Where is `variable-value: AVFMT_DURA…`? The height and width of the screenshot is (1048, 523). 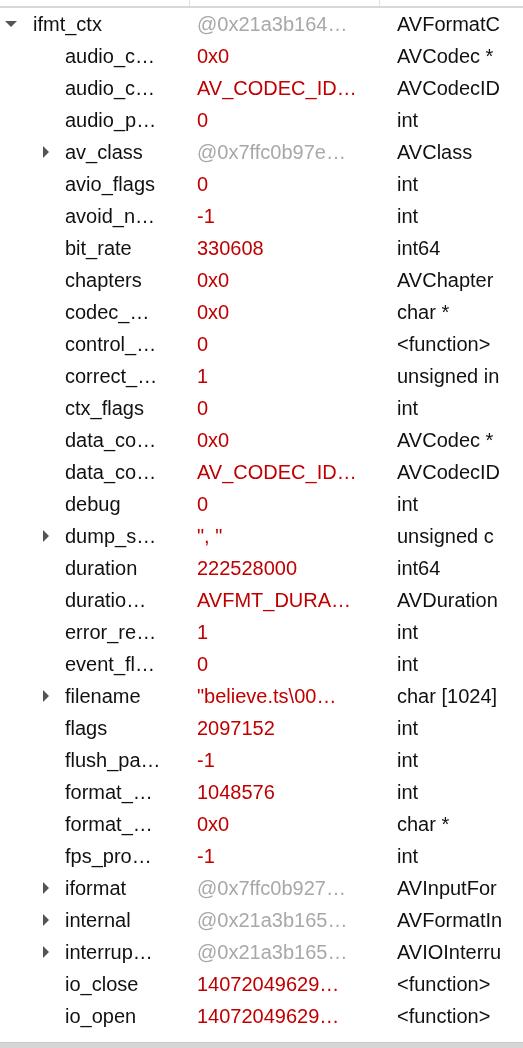 variable-value: AVFMT_DURA… is located at coordinates (275, 600).